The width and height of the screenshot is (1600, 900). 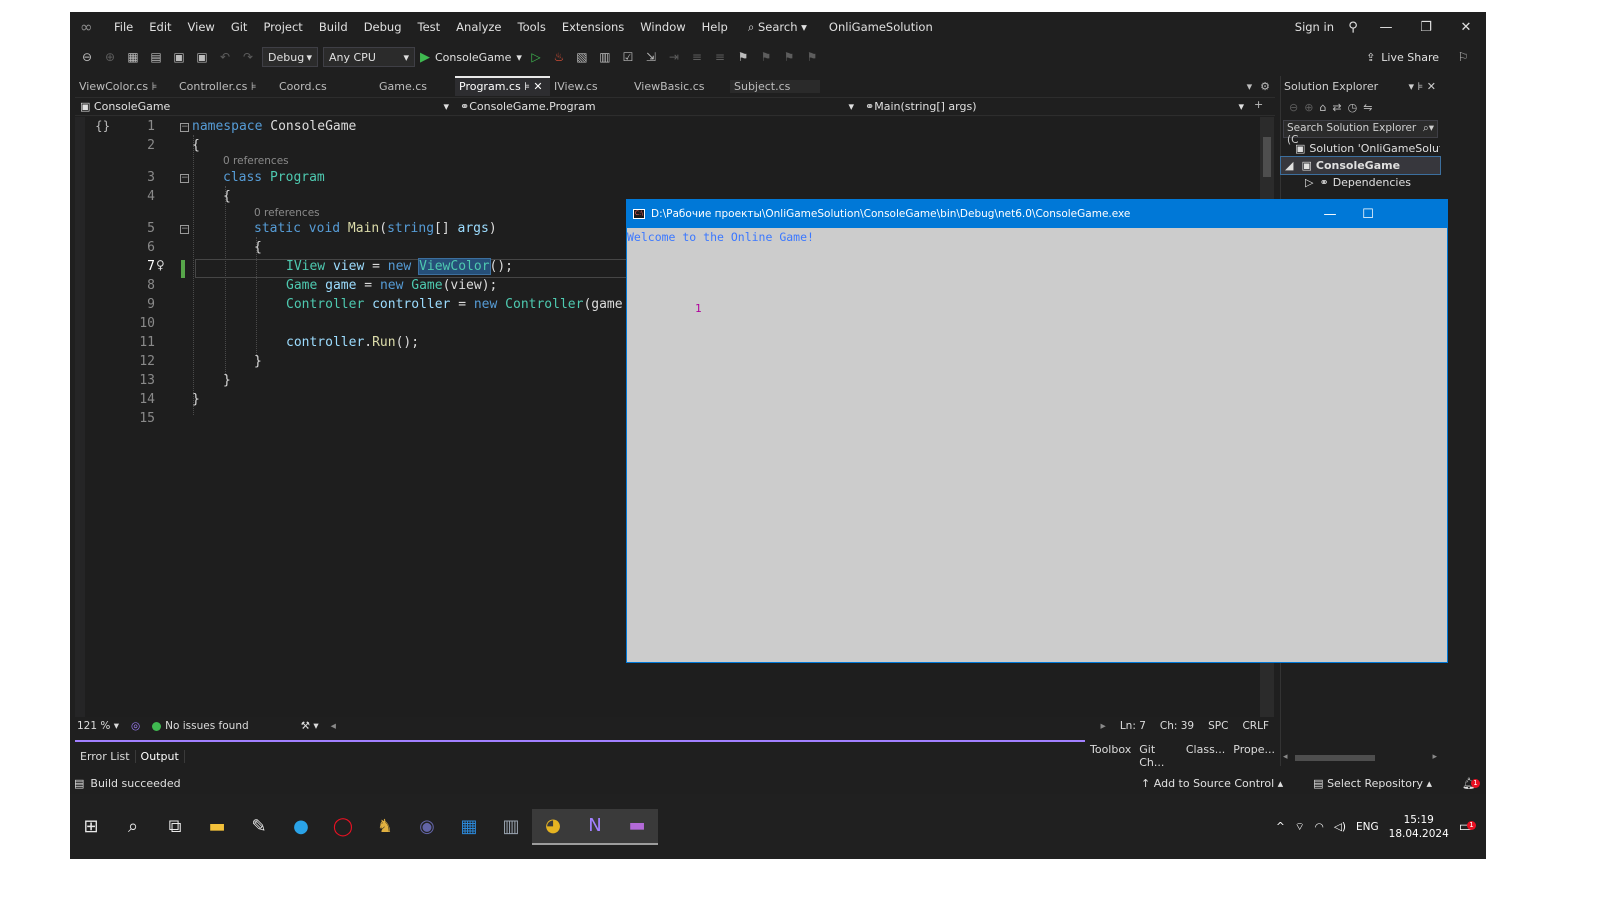 What do you see at coordinates (175, 827) in the screenshot?
I see `task-view-icon: ⧉` at bounding box center [175, 827].